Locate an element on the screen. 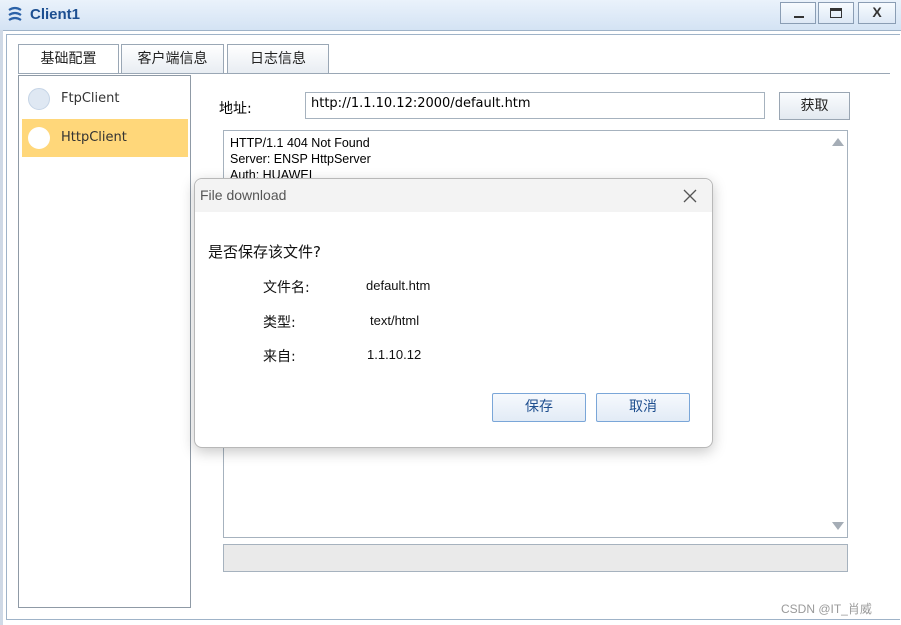  client-item-http: HttpClient is located at coordinates (105, 138).